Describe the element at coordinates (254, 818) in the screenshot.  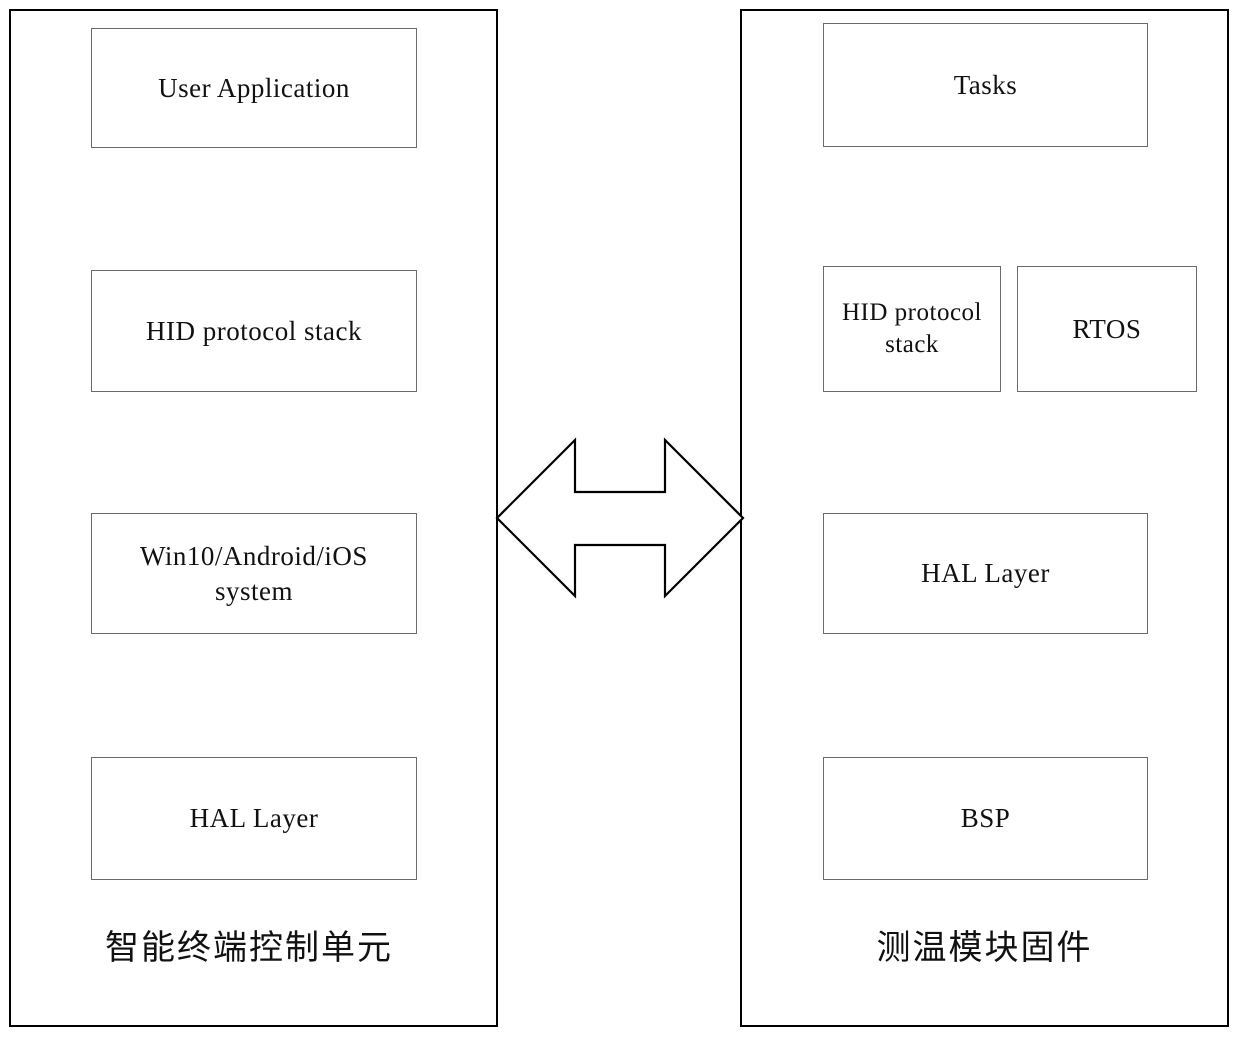
I see `layer-box-hal-layer-terminal: HAL Layer` at that location.